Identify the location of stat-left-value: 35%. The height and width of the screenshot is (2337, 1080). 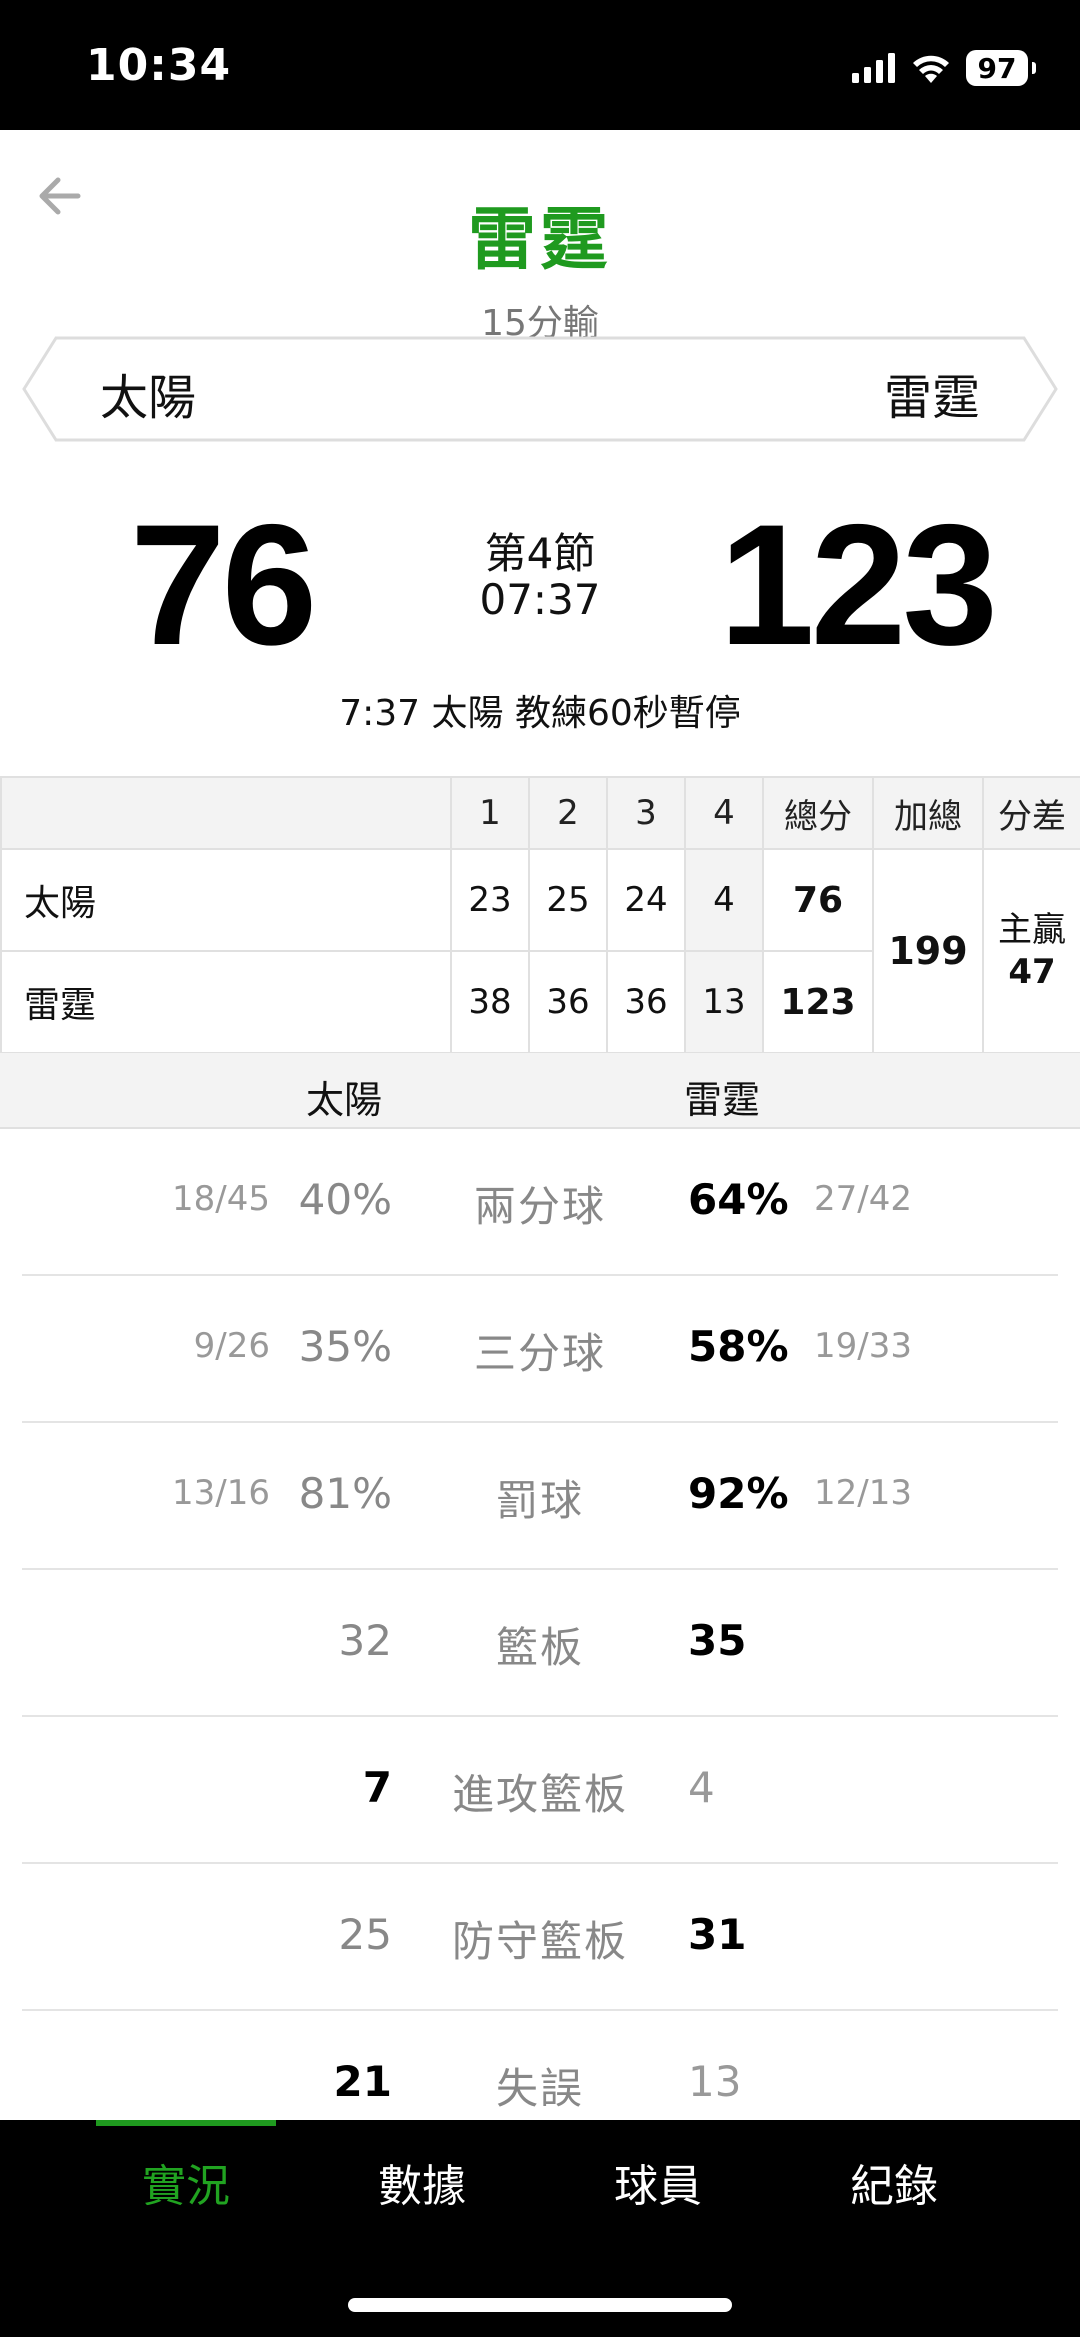
(345, 1346).